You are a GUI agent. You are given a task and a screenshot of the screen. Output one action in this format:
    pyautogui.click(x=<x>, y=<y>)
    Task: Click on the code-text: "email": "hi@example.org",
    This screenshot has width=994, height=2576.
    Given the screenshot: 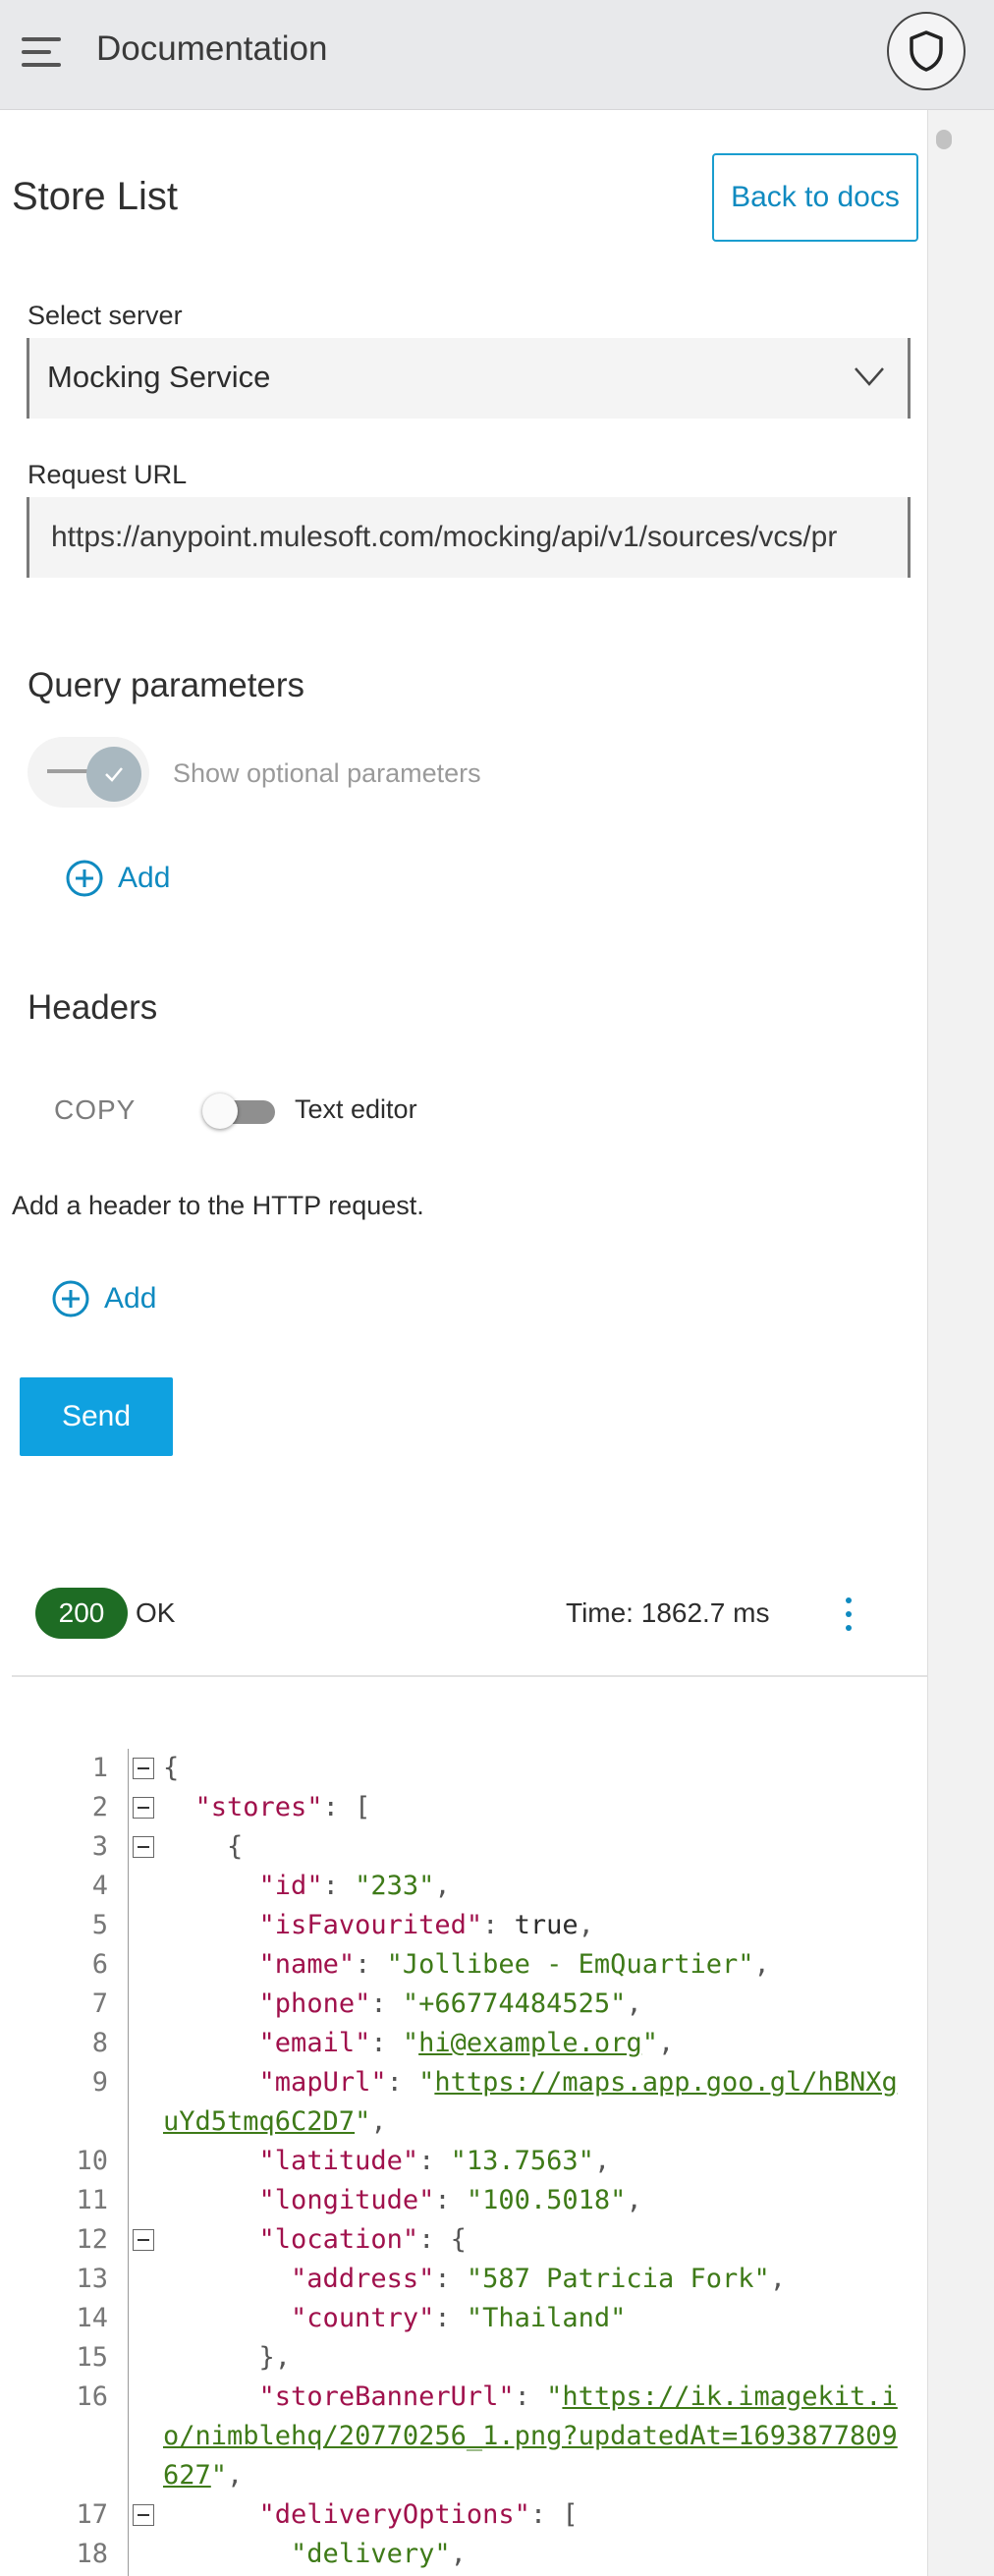 What is the action you would take?
    pyautogui.click(x=466, y=2043)
    